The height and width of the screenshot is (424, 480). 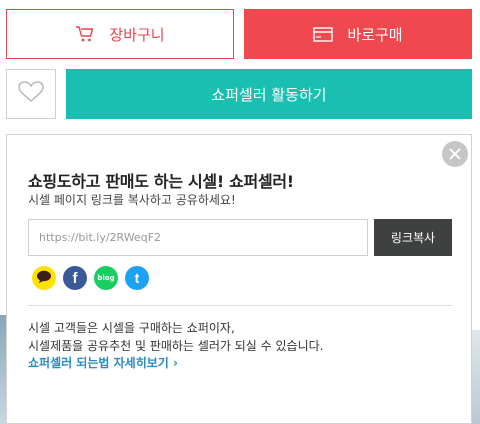 I want to click on facebook-share-button: f, so click(x=75, y=278).